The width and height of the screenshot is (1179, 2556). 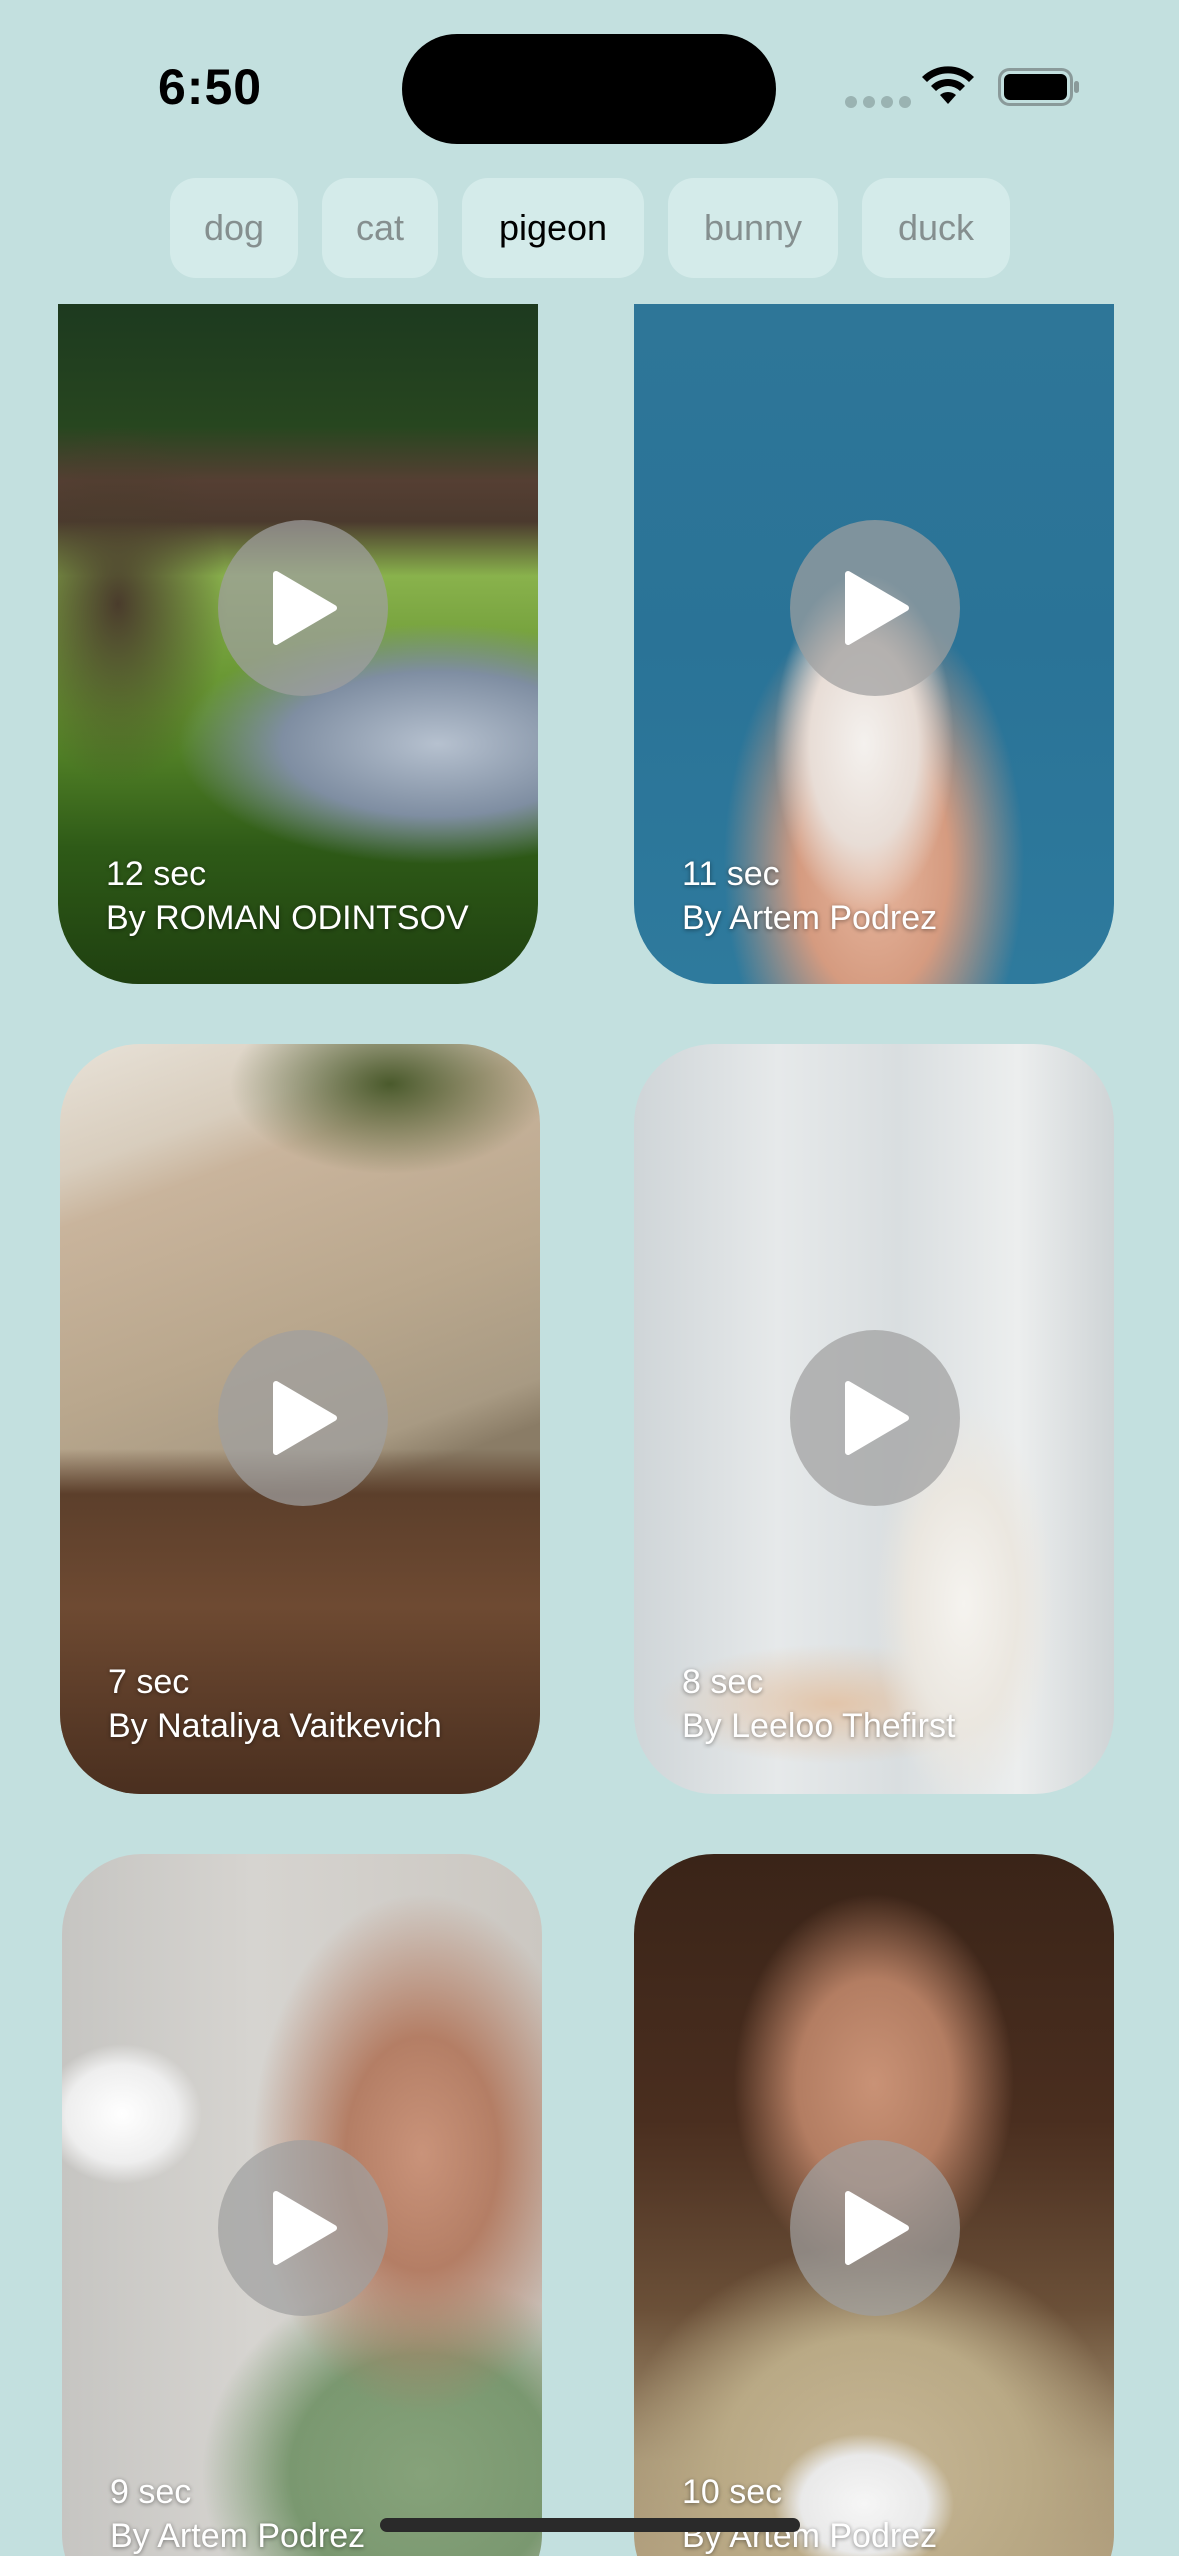 I want to click on video-card: 9 sec By Artem Podrez, so click(x=302, y=2205).